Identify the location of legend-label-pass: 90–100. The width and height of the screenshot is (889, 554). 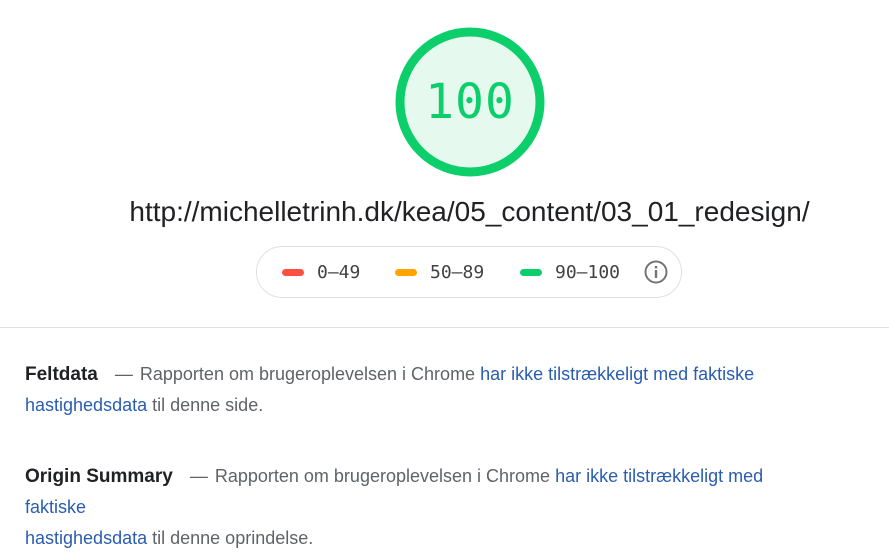
(588, 272).